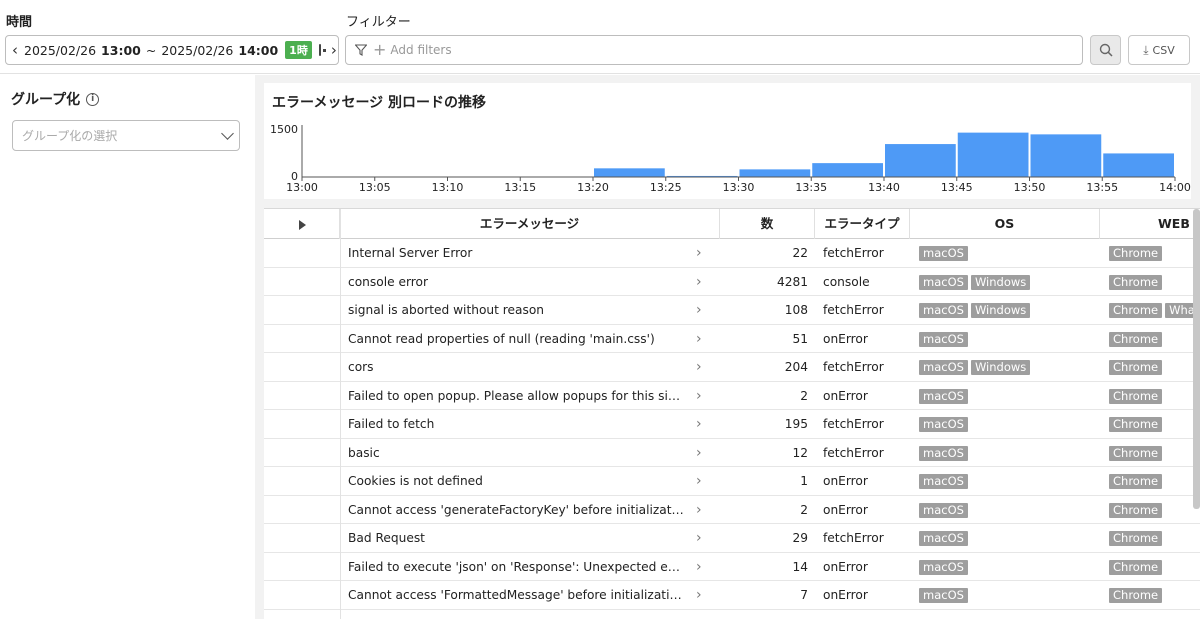 The width and height of the screenshot is (1200, 619). Describe the element at coordinates (448, 187) in the screenshot. I see `x-tick-label: 13:10` at that location.